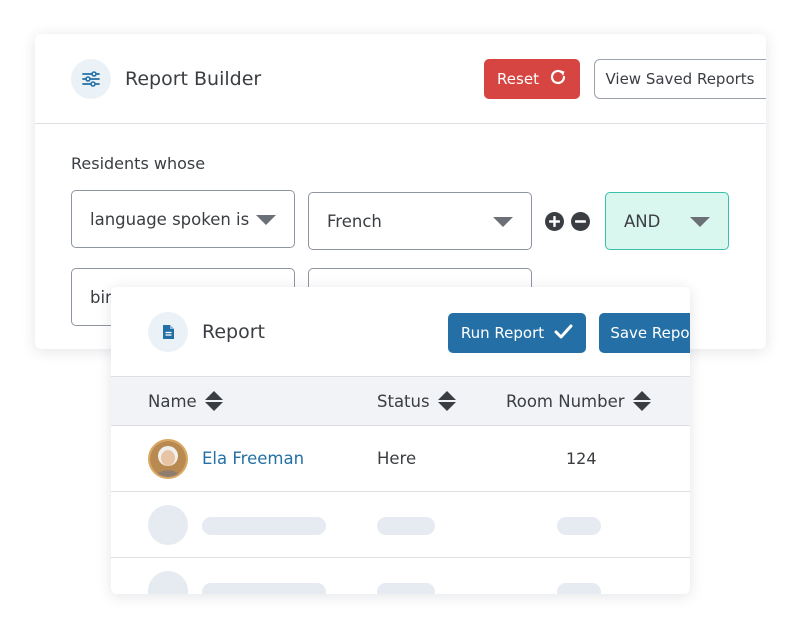  What do you see at coordinates (397, 458) in the screenshot?
I see `resident-status: Here` at bounding box center [397, 458].